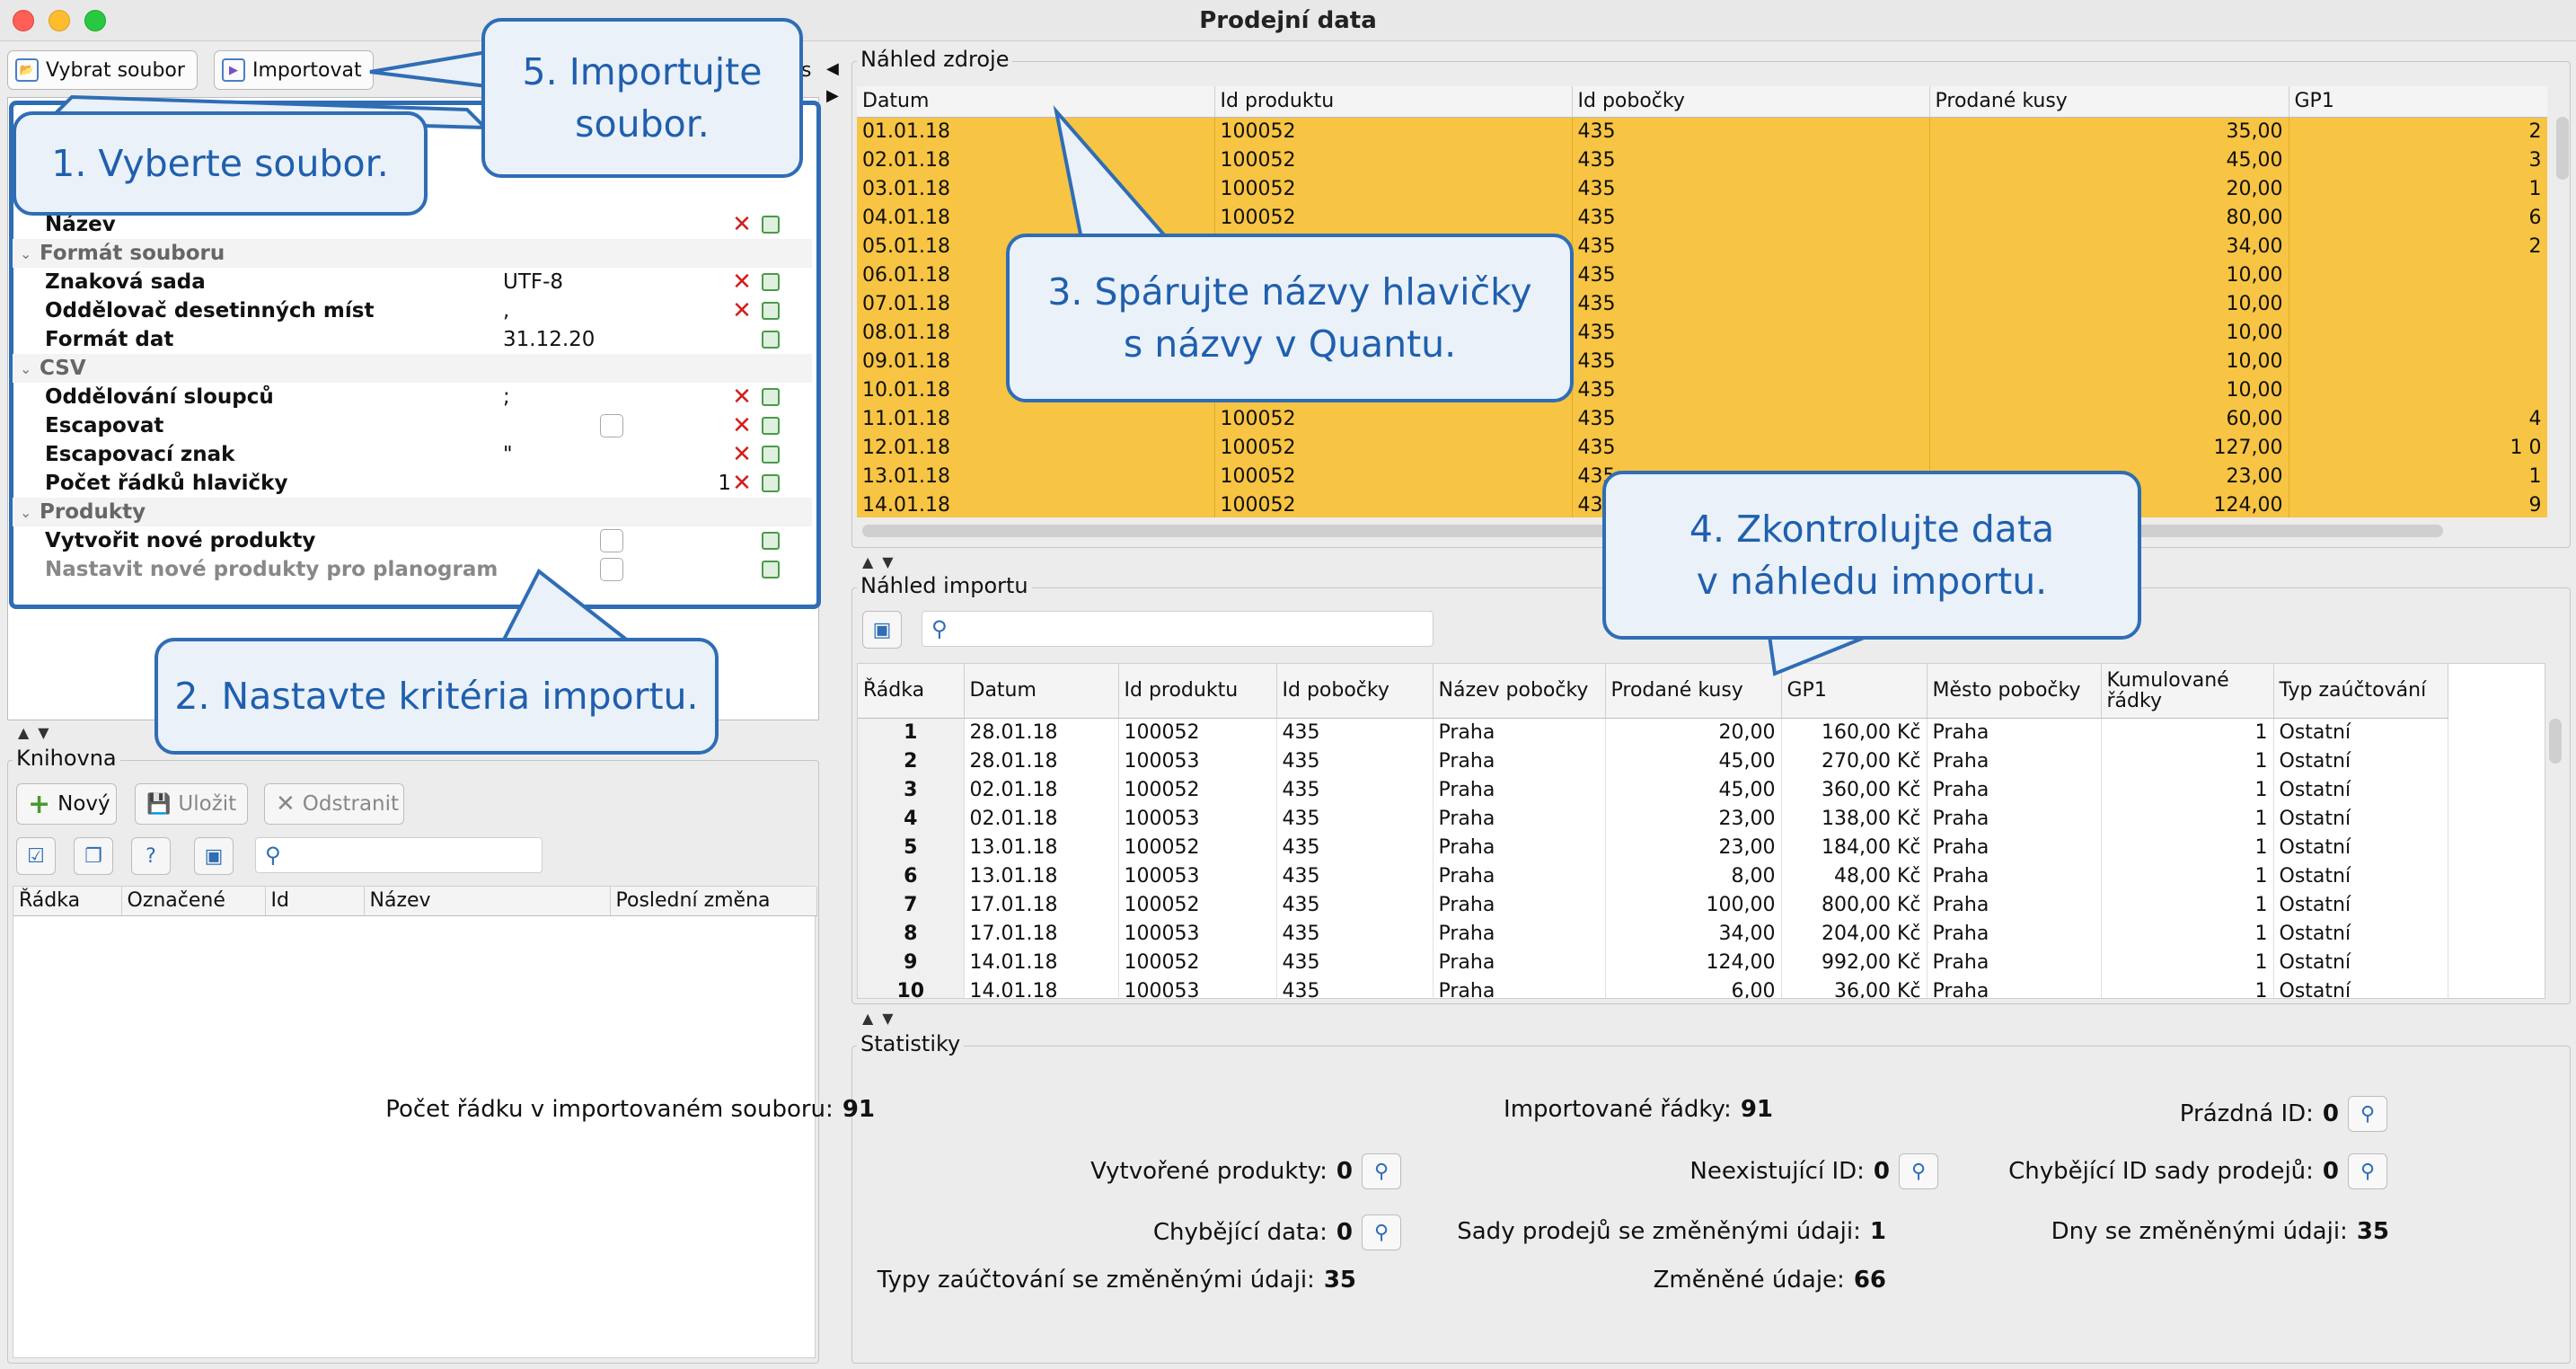 The height and width of the screenshot is (1369, 2576). I want to click on callout-3-text-line2: s názvy v Quantu., so click(1290, 344).